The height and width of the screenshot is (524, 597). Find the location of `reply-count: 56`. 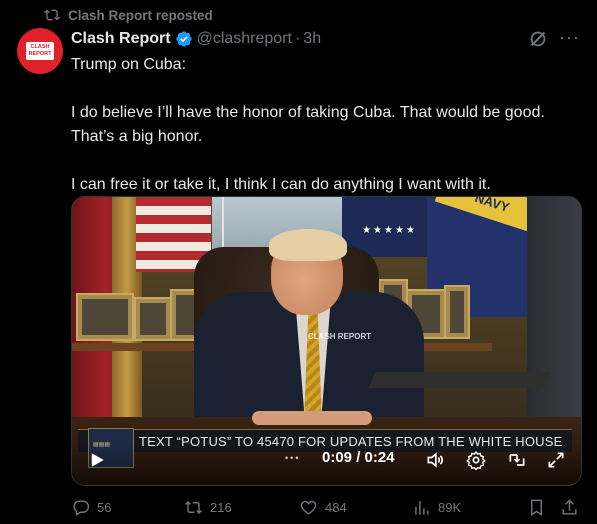

reply-count: 56 is located at coordinates (104, 507).